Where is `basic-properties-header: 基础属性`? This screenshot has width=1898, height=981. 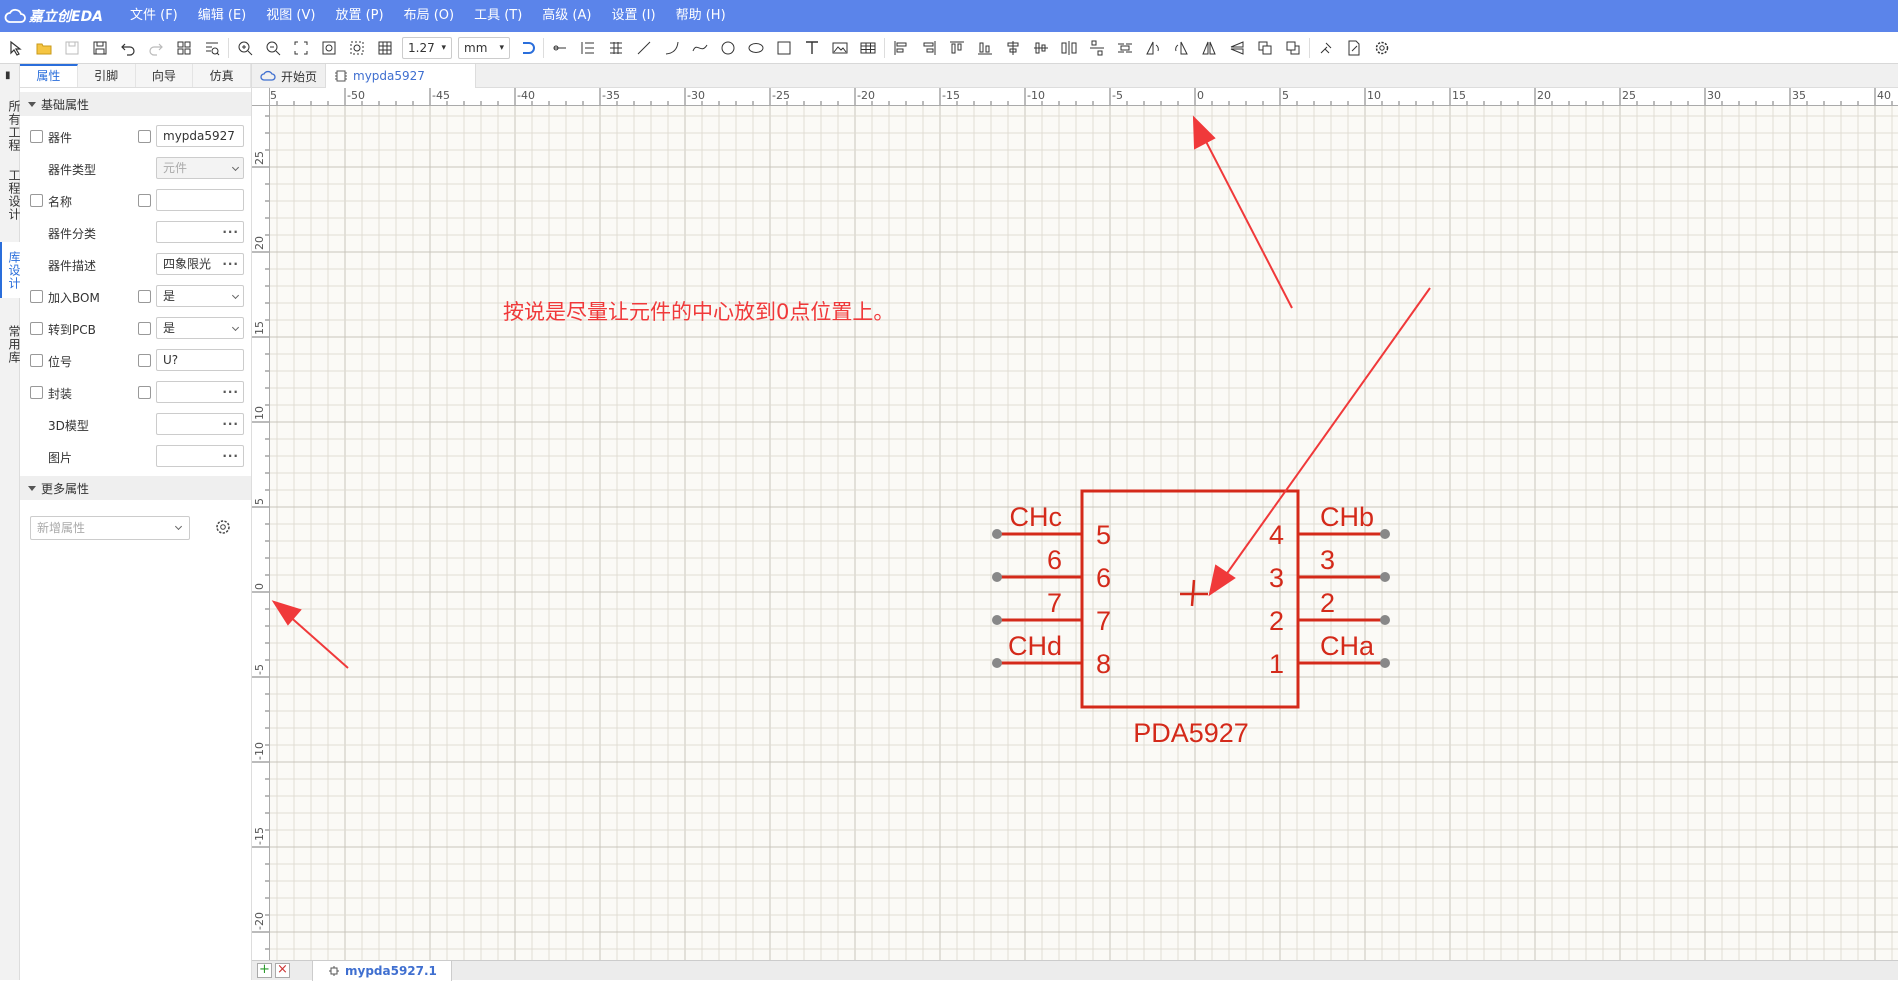 basic-properties-header: 基础属性 is located at coordinates (135, 104).